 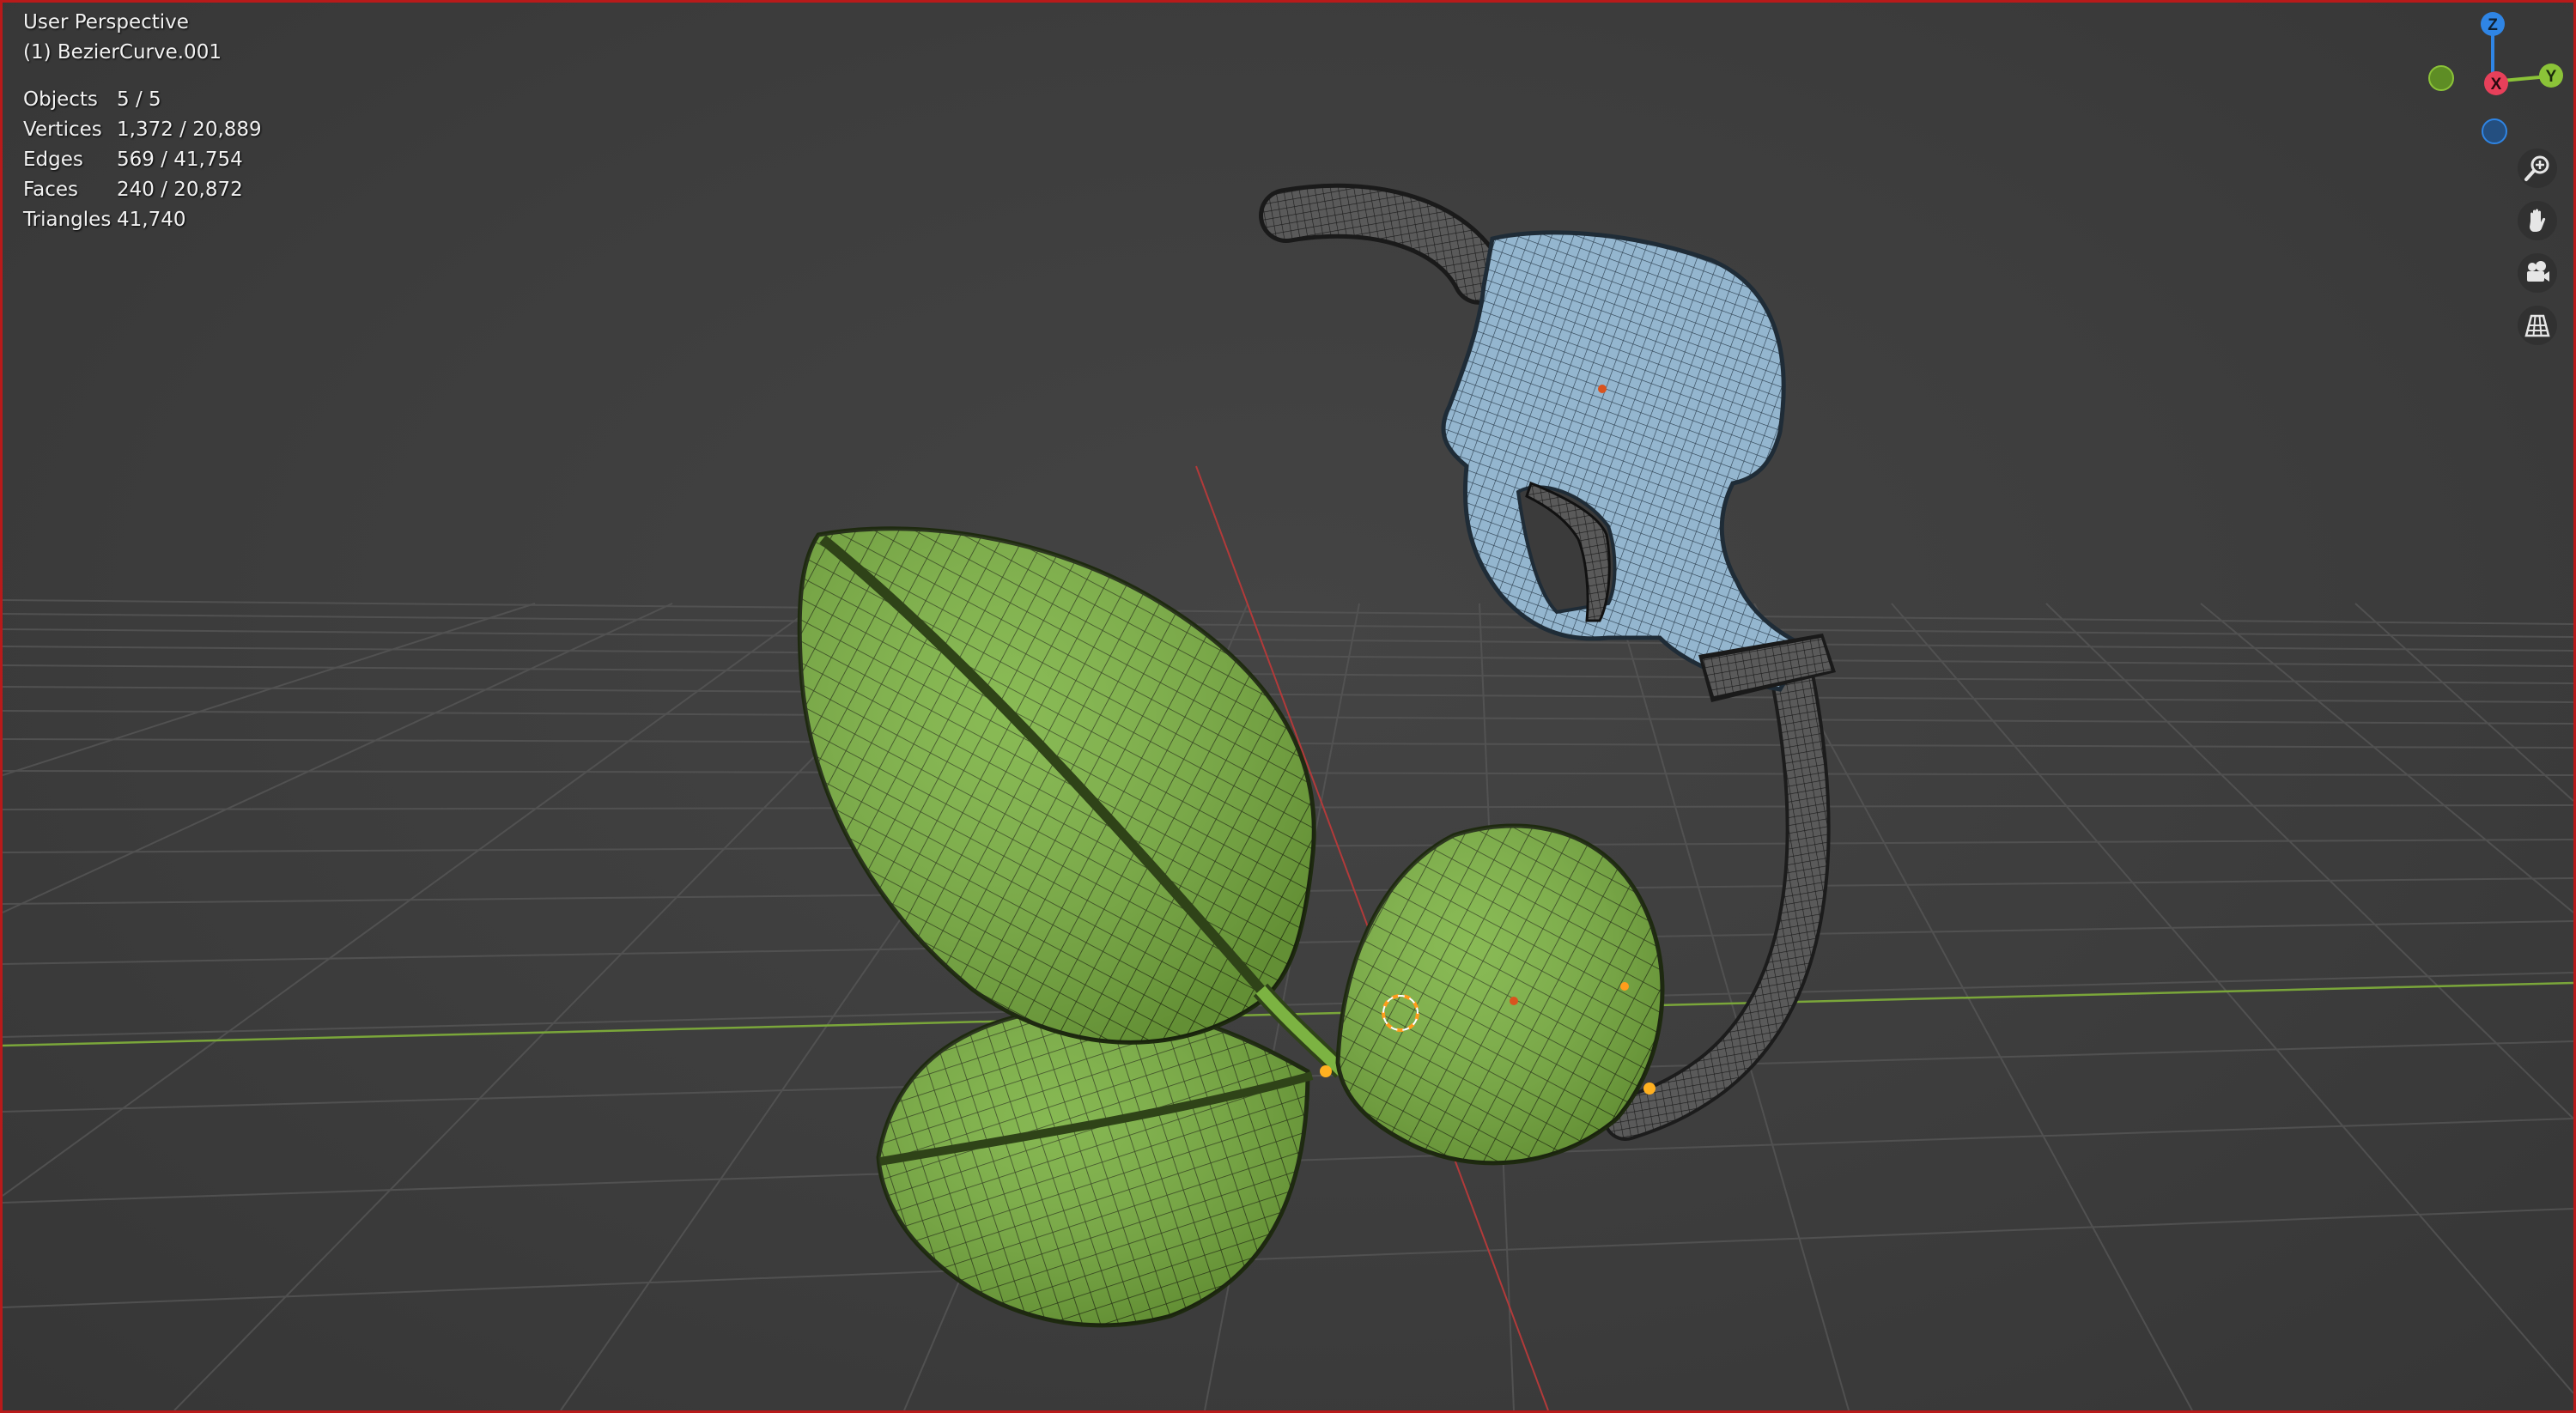 What do you see at coordinates (2537, 247) in the screenshot?
I see `viewport-navigation-tools` at bounding box center [2537, 247].